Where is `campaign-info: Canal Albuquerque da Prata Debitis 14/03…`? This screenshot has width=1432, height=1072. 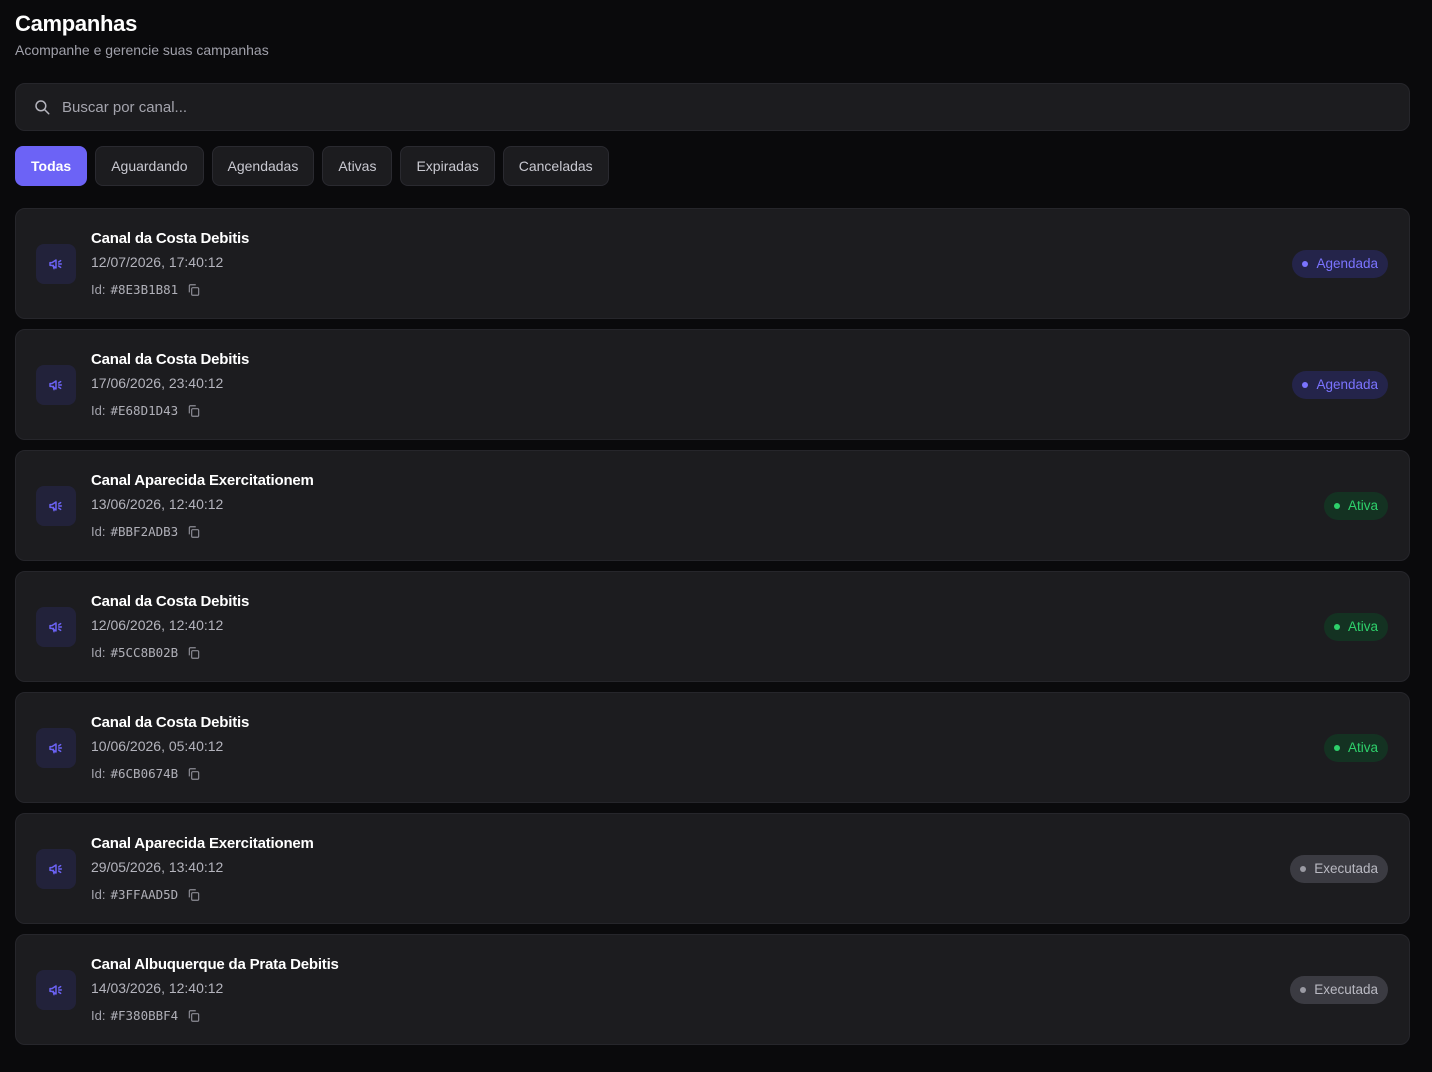
campaign-info: Canal Albuquerque da Prata Debitis 14/03… is located at coordinates (215, 989).